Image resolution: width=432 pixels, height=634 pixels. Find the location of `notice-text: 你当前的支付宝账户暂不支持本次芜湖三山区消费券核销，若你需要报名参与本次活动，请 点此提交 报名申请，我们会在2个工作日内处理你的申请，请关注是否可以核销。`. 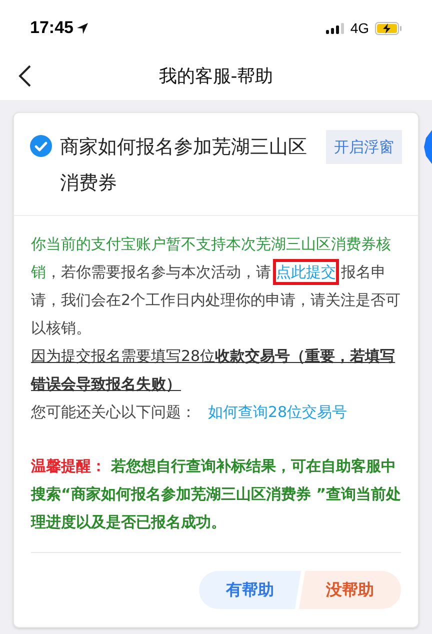

notice-text: 你当前的支付宝账户暂不支持本次芜湖三山区消费券核销，若你需要报名参与本次活动，请 点此提交 报名申请，我们会在2个工作日内处理你的申请，请关注是否可以核销。 is located at coordinates (216, 286).